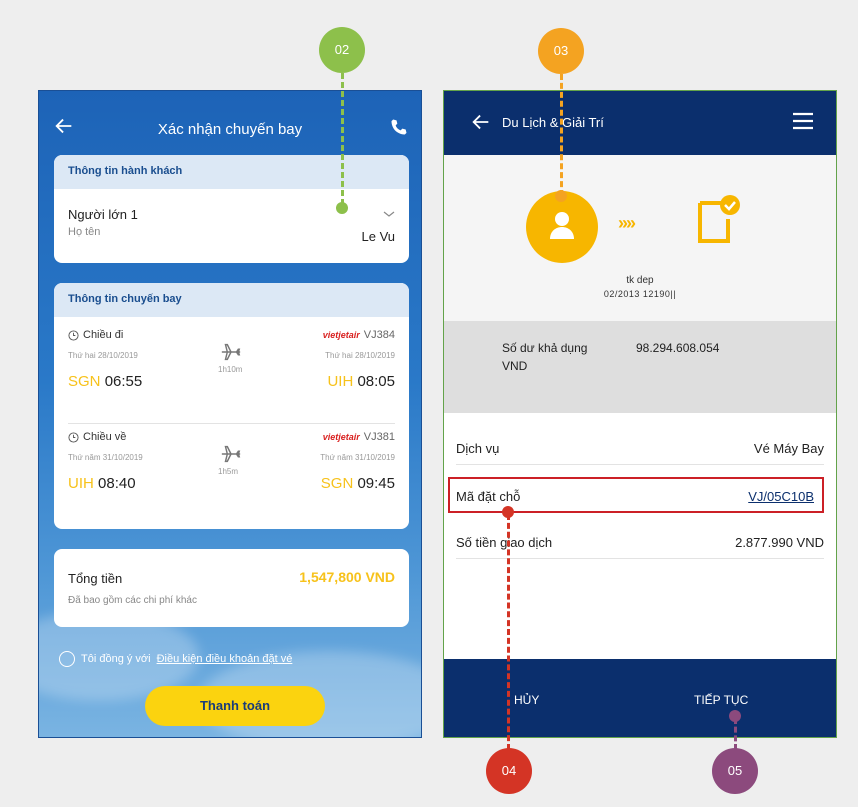 The width and height of the screenshot is (858, 807). Describe the element at coordinates (478, 448) in the screenshot. I see `service-label: Dịch vụ` at that location.